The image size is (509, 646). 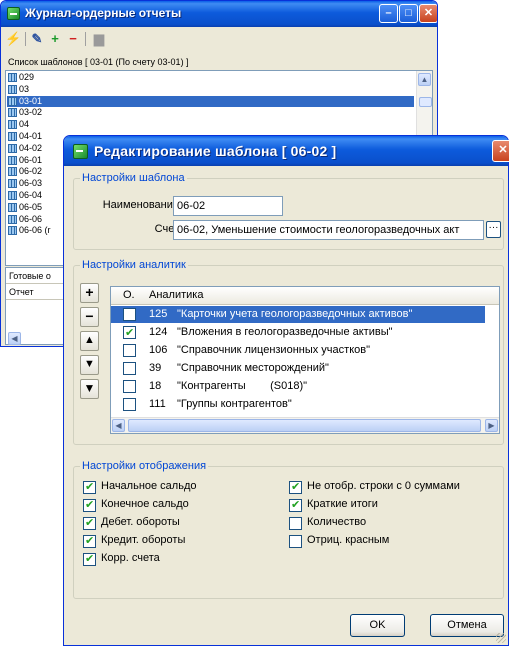 I want to click on report-column-label: Отчет, so click(x=21, y=292).